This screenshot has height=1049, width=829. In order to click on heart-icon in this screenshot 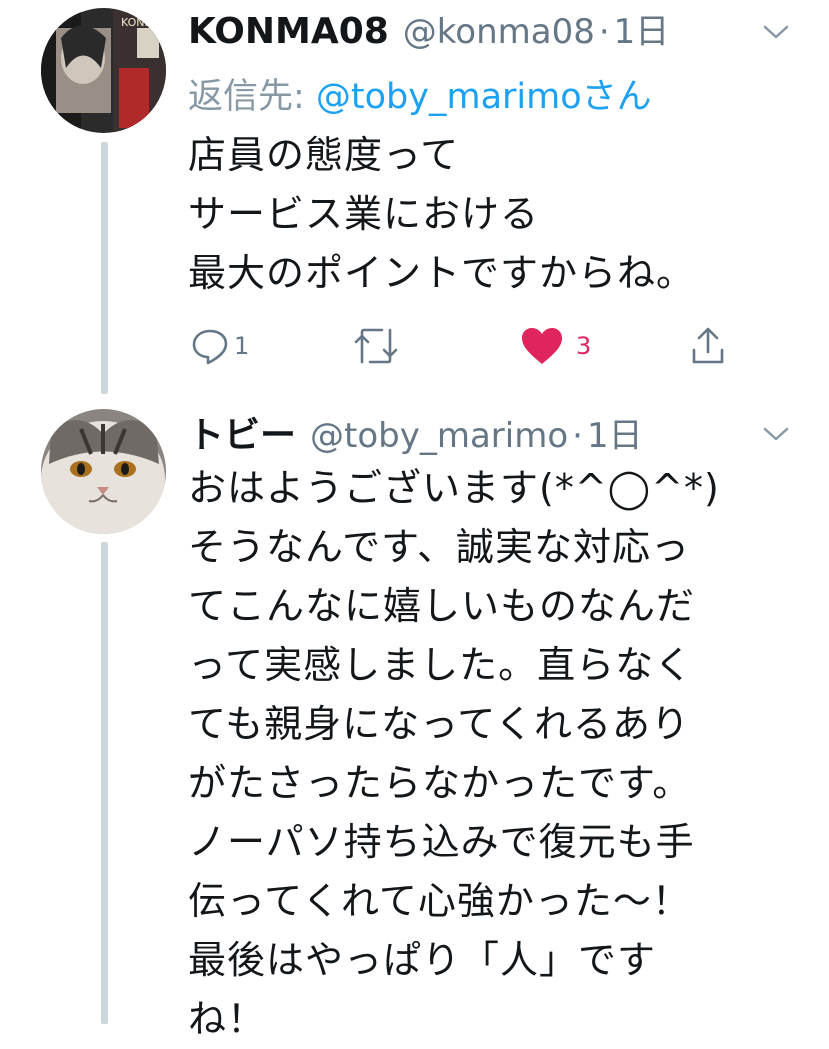, I will do `click(542, 346)`.